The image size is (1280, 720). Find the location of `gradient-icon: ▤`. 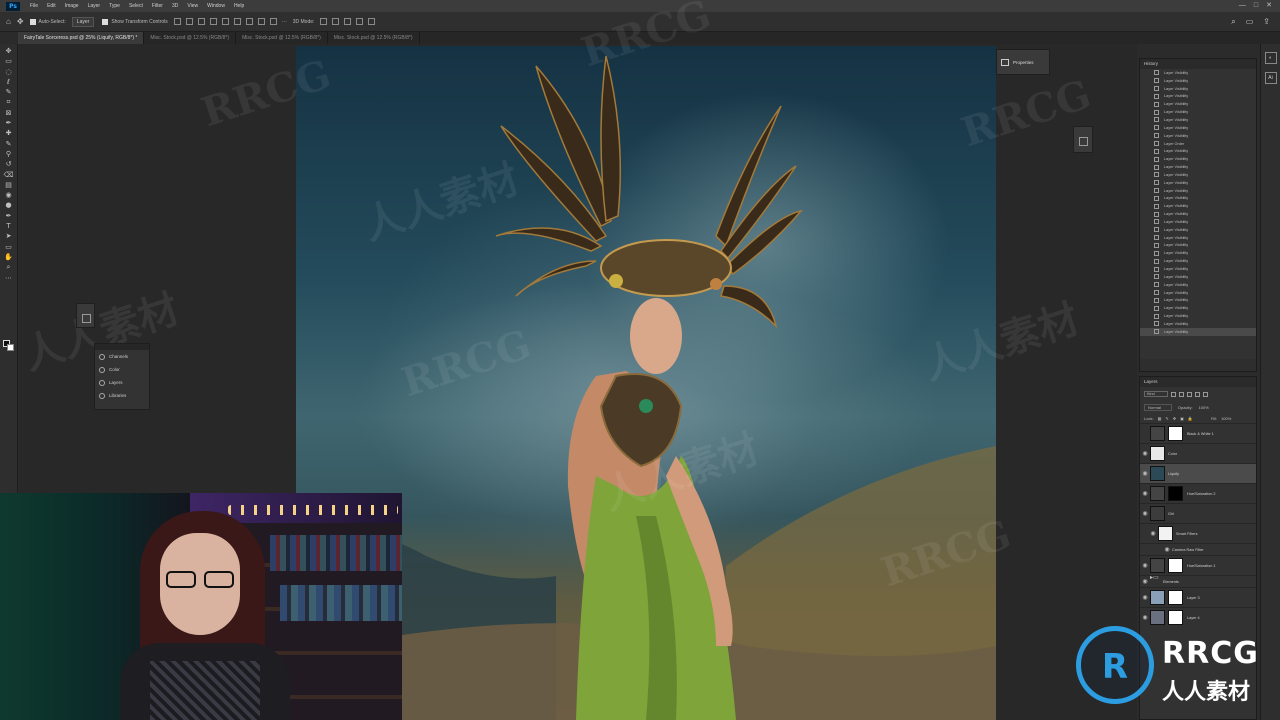

gradient-icon: ▤ is located at coordinates (9, 185).